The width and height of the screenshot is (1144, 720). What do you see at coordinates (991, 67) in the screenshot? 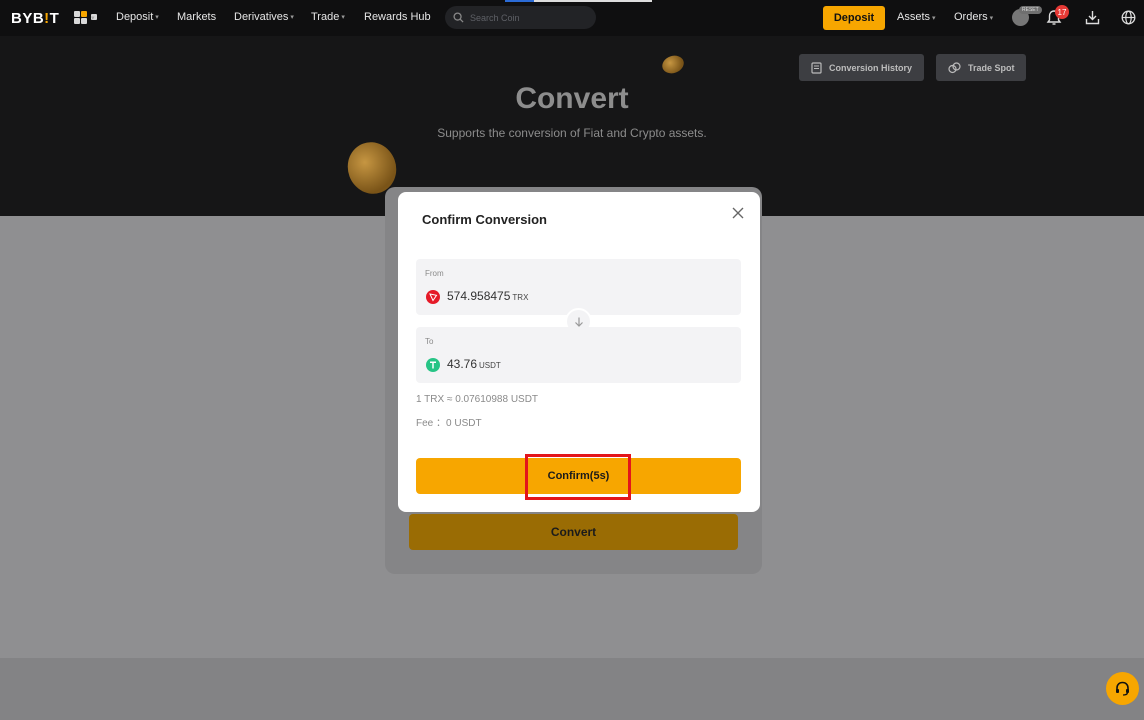
I see `trade-spot-label: Trade Spot` at bounding box center [991, 67].